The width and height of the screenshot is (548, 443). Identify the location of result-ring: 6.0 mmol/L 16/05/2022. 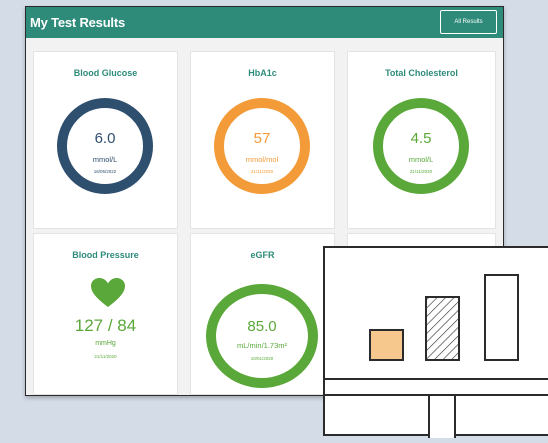
(105, 146).